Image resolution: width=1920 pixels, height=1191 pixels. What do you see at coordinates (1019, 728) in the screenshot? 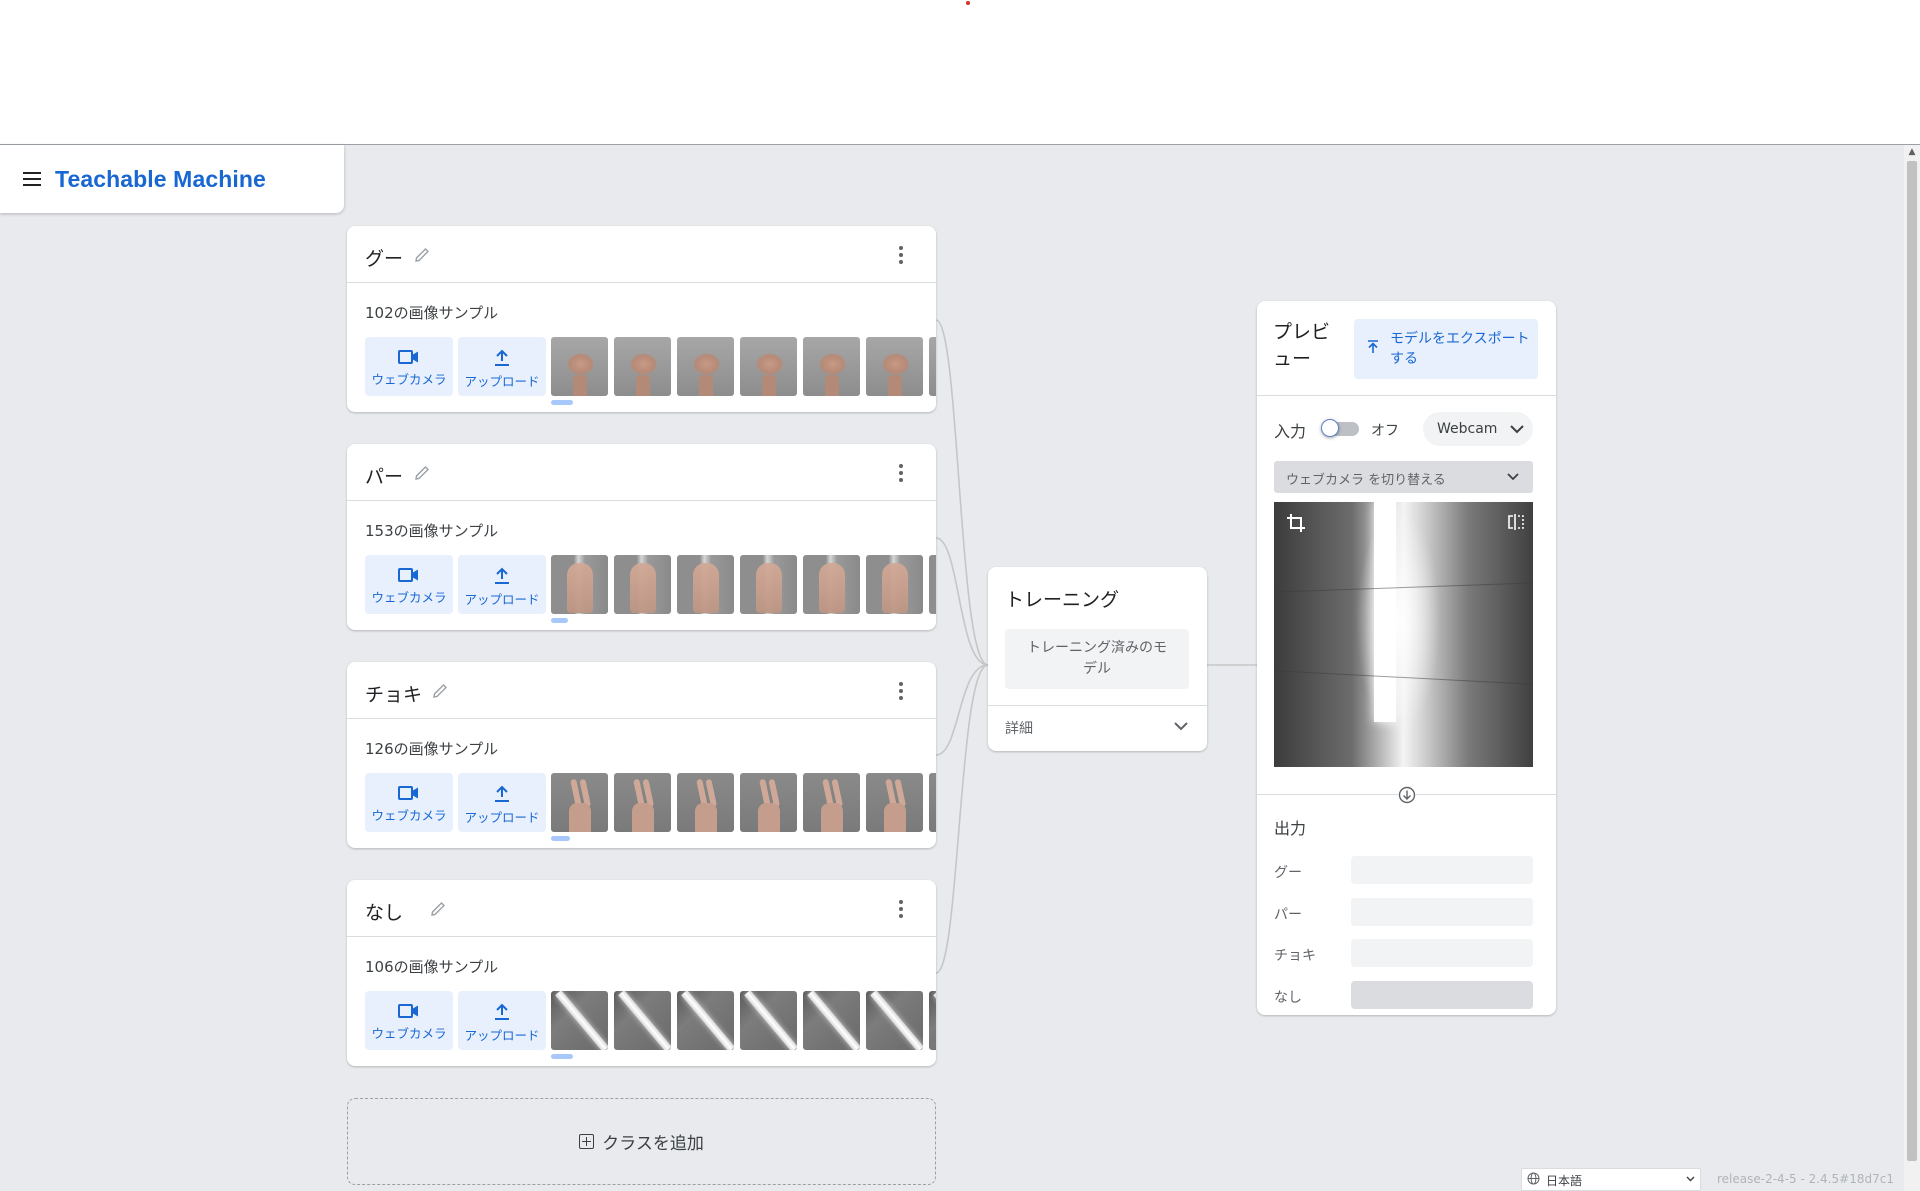
I see `details-toggle: 詳細` at bounding box center [1019, 728].